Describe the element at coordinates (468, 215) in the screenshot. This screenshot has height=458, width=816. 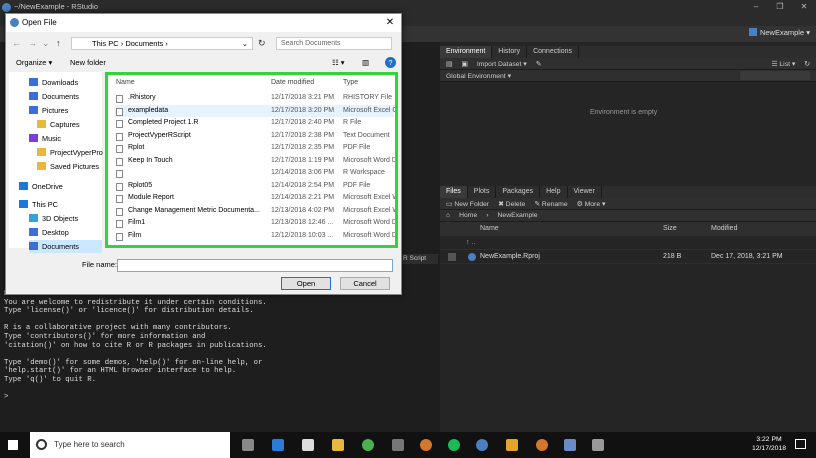
I see `breadcrumb-home: Home` at that location.